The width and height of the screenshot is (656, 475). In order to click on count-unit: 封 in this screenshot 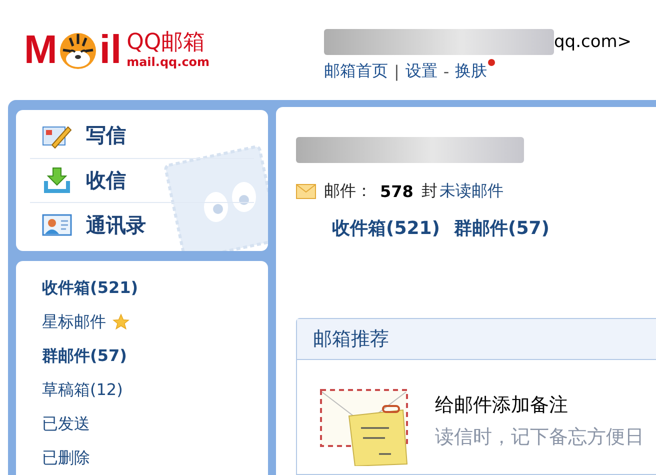, I will do `click(429, 191)`.